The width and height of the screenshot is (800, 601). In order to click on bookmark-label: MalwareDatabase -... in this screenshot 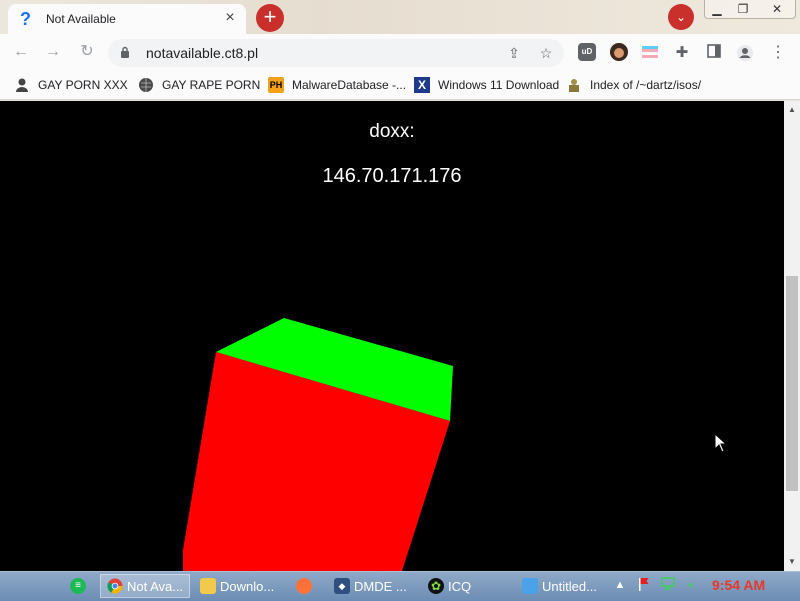, I will do `click(349, 85)`.